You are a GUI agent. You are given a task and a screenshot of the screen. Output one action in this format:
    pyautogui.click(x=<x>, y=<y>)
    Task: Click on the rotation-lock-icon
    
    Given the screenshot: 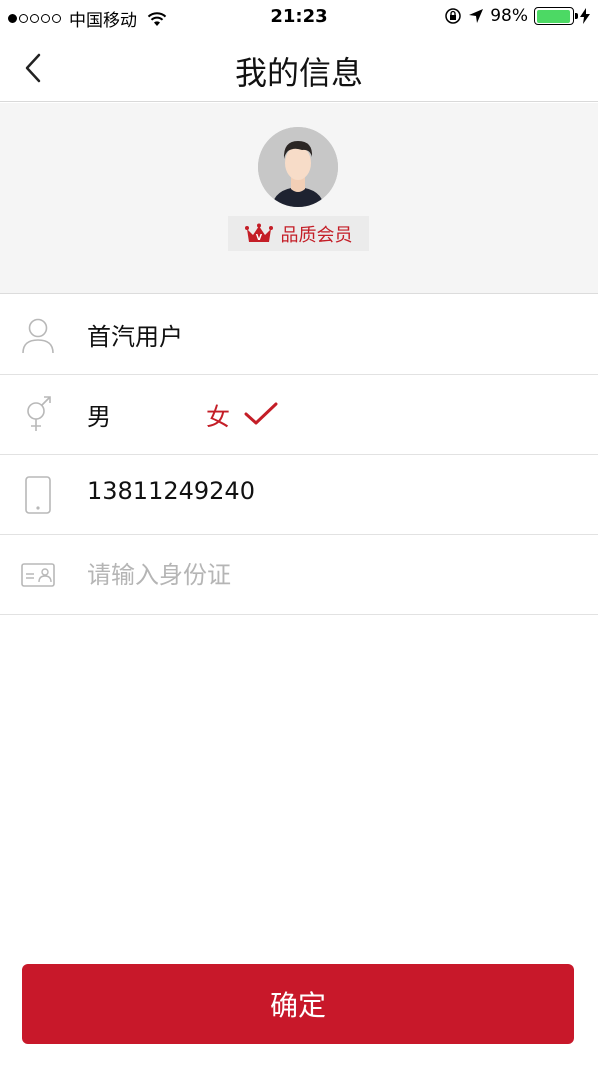 What is the action you would take?
    pyautogui.click(x=453, y=16)
    